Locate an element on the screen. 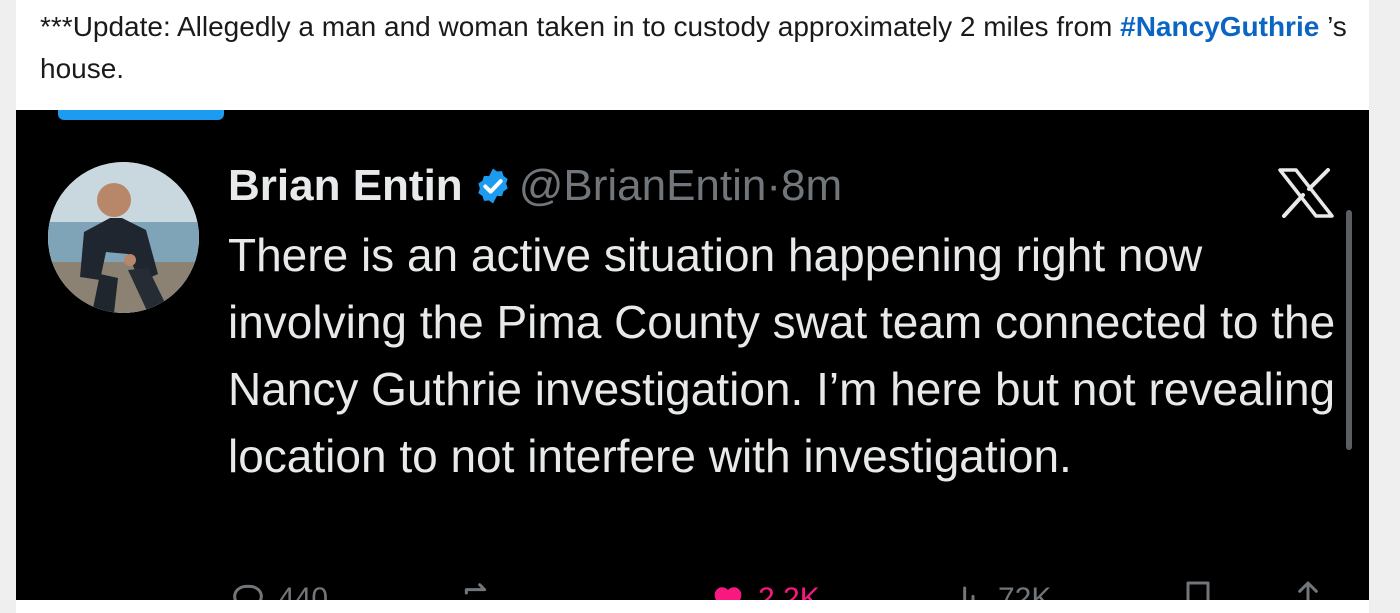  like-count: 2.2K is located at coordinates (789, 591).